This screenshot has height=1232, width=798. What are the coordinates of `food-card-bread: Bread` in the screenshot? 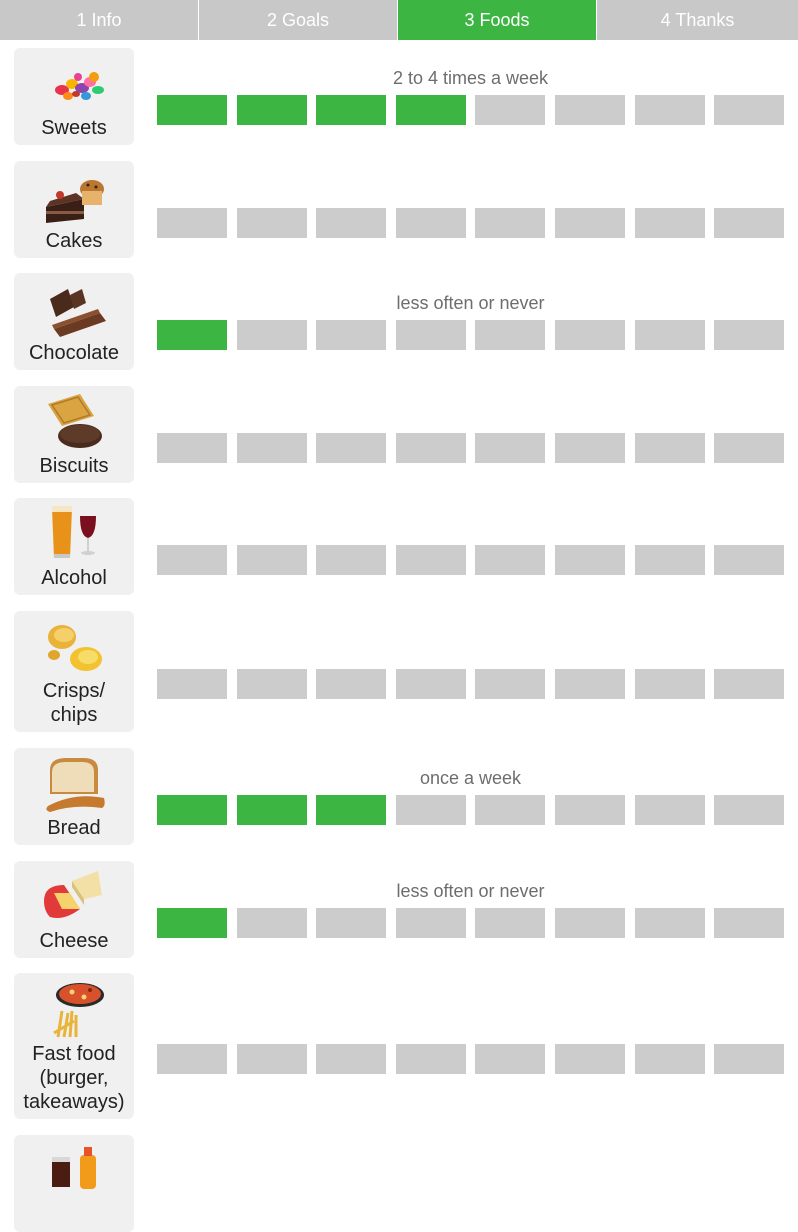 It's located at (74, 796).